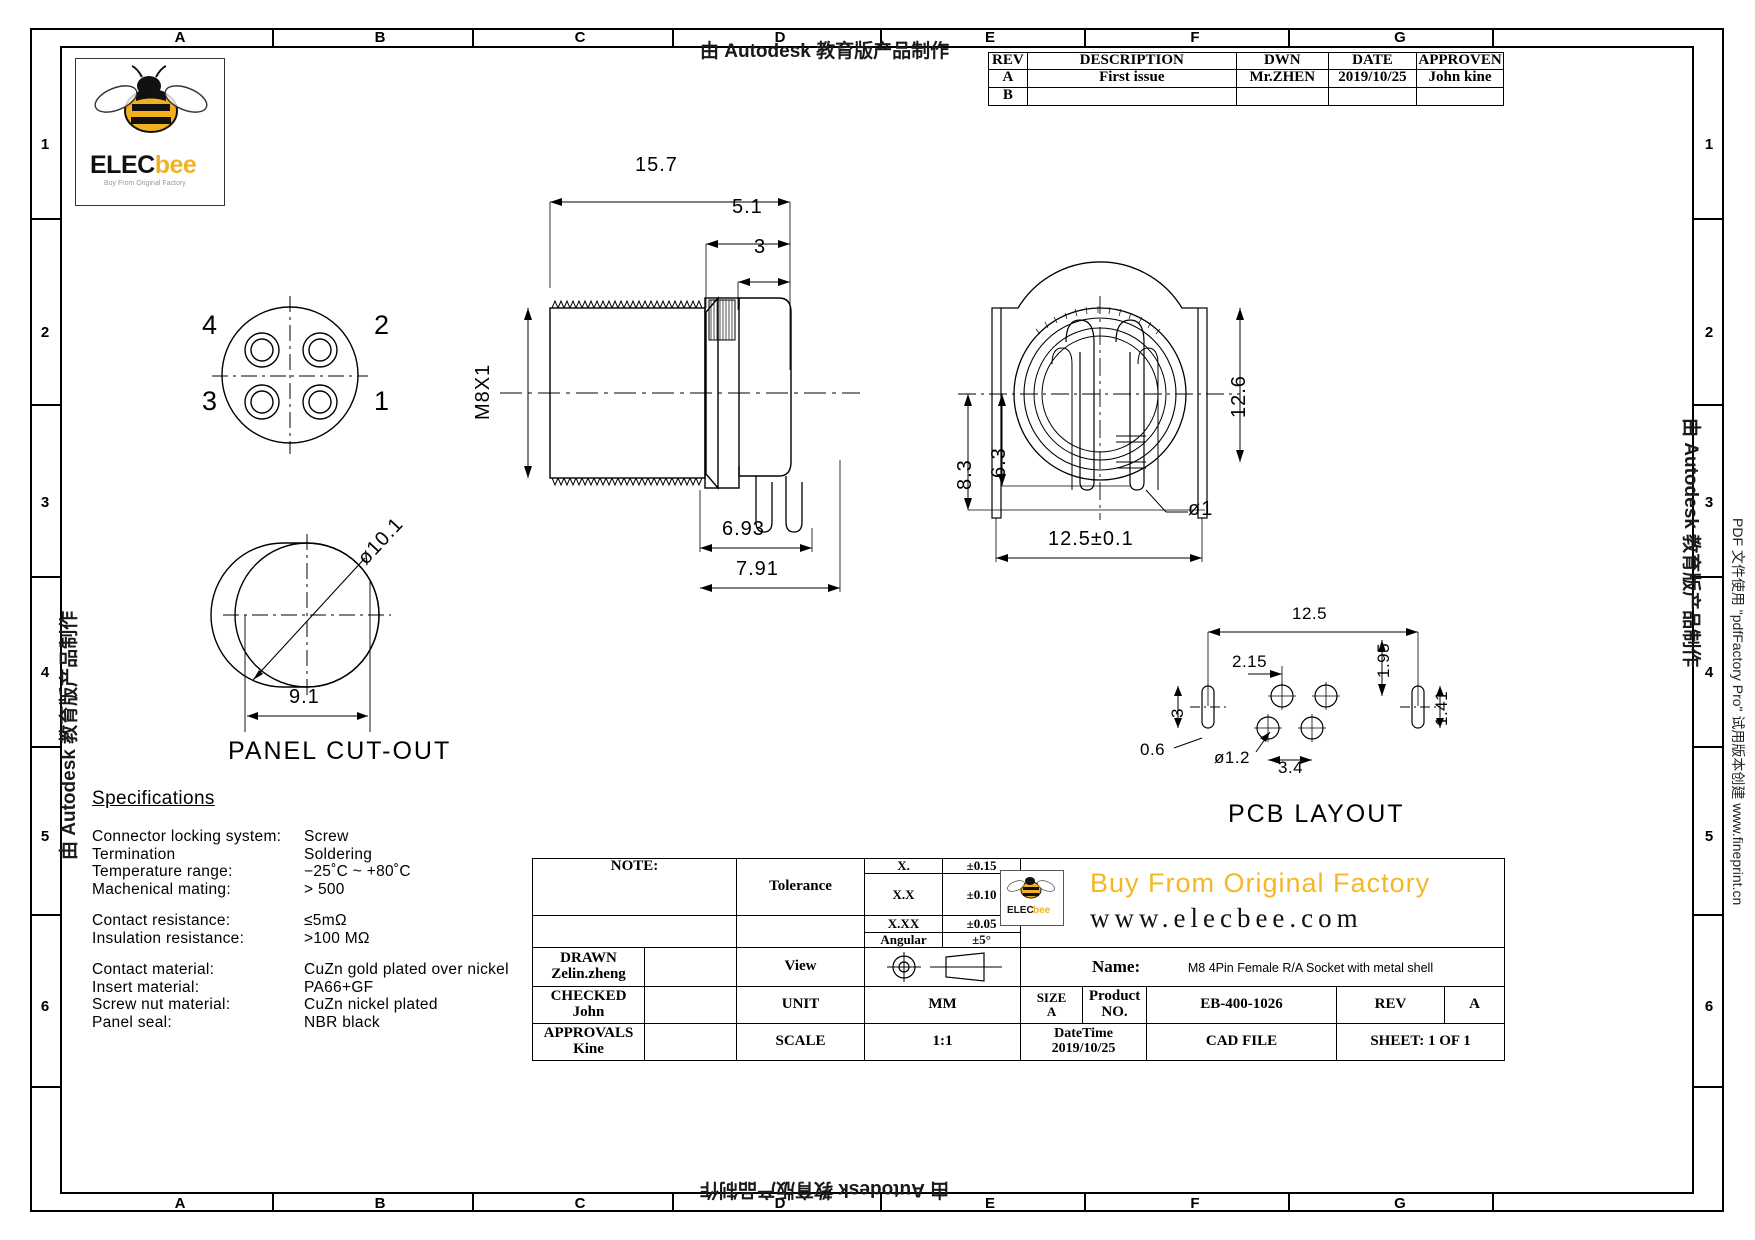 The image size is (1755, 1240). I want to click on spec-key: Insert material:, so click(146, 987).